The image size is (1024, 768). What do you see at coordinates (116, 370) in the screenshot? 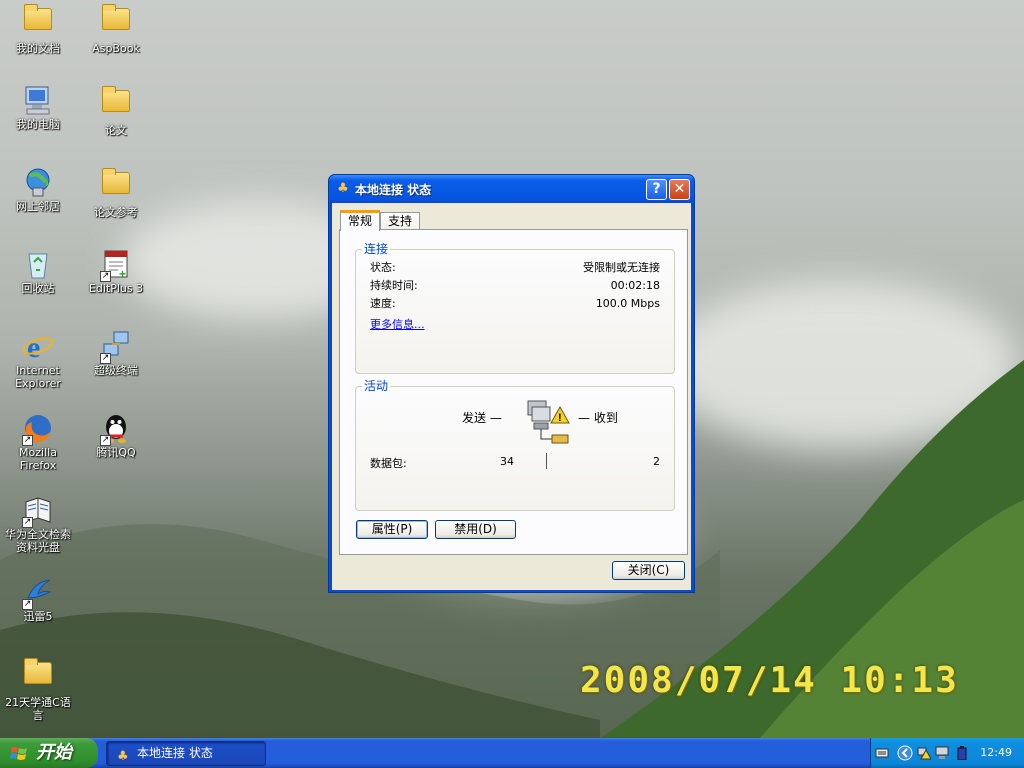
I see `icon-label: 超级终端` at bounding box center [116, 370].